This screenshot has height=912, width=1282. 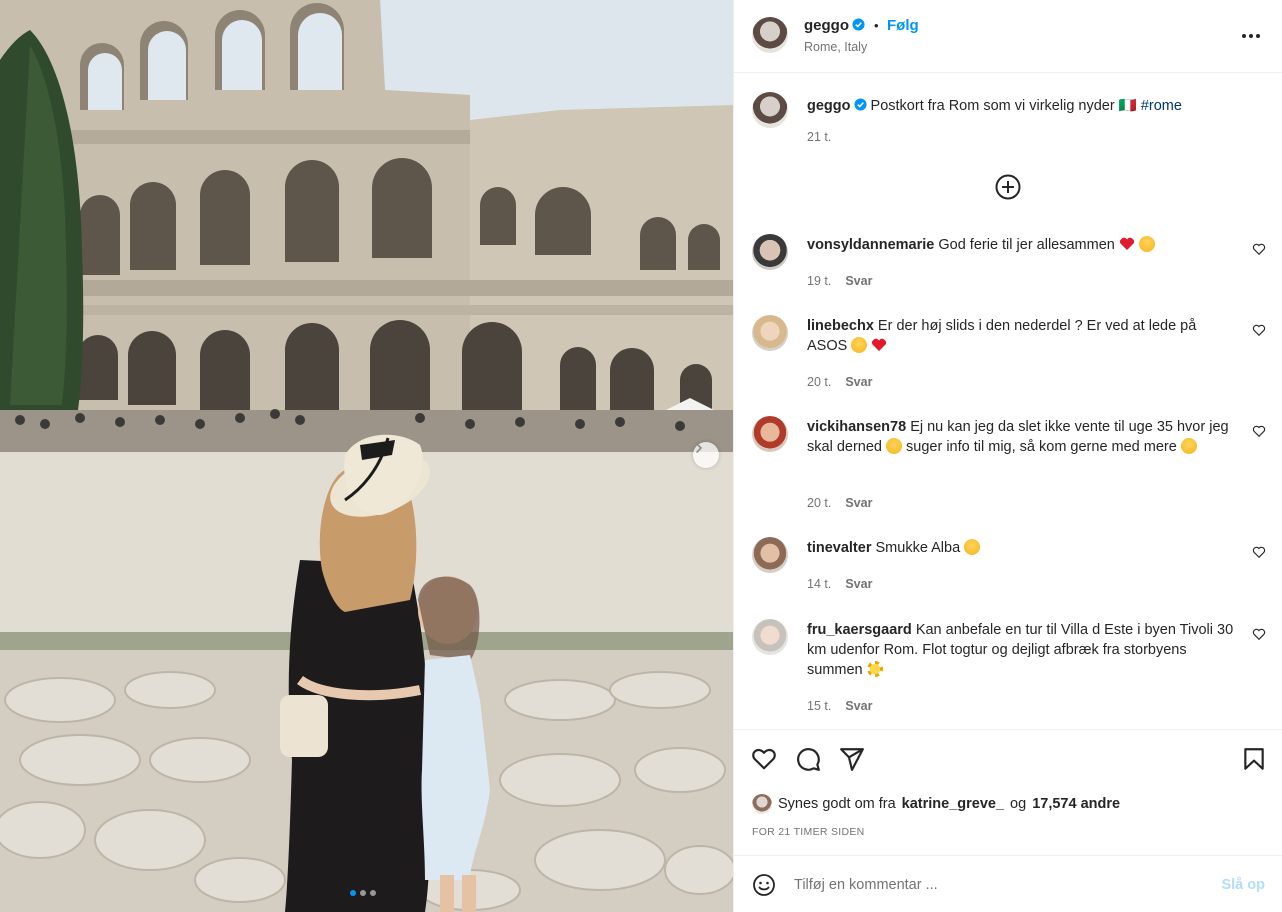 I want to click on emoji-picker-icon, so click(x=764, y=885).